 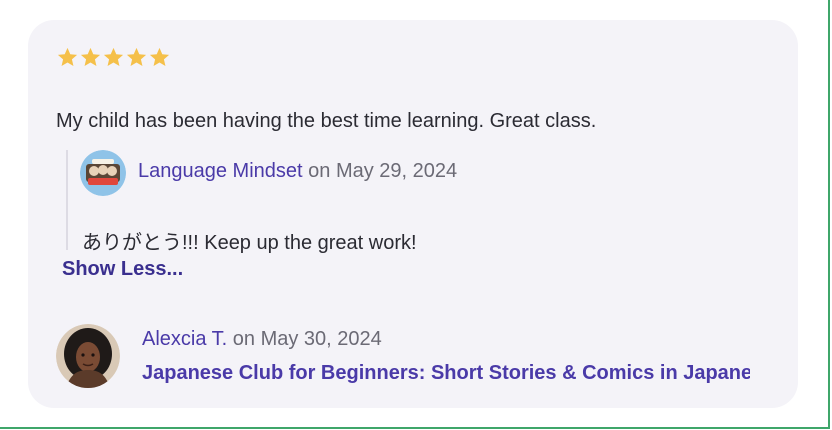 I want to click on star-rating, so click(x=113, y=57).